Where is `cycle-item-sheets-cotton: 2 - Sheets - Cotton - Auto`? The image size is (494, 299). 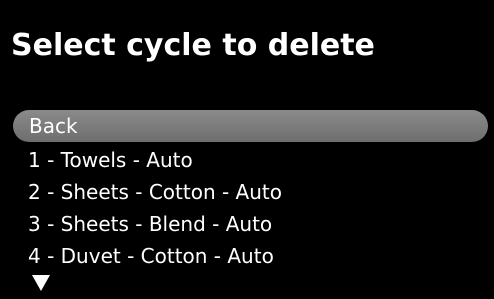 cycle-item-sheets-cotton: 2 - Sheets - Cotton - Auto is located at coordinates (155, 192).